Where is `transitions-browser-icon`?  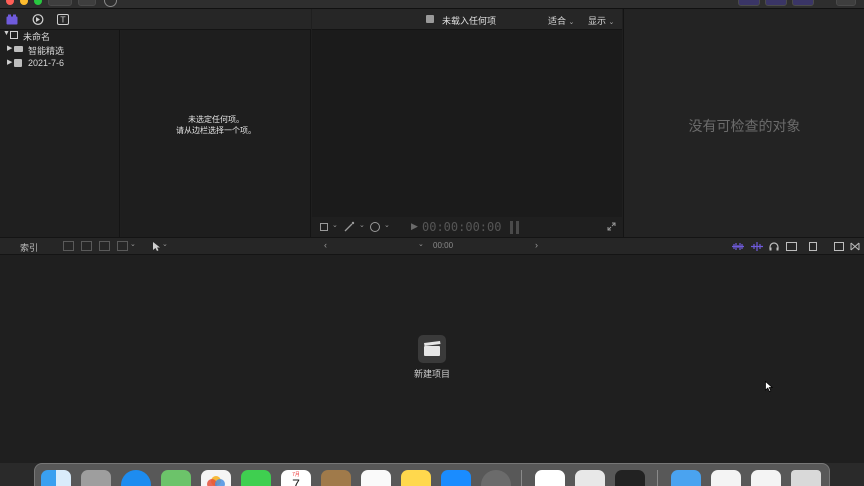 transitions-browser-icon is located at coordinates (855, 246).